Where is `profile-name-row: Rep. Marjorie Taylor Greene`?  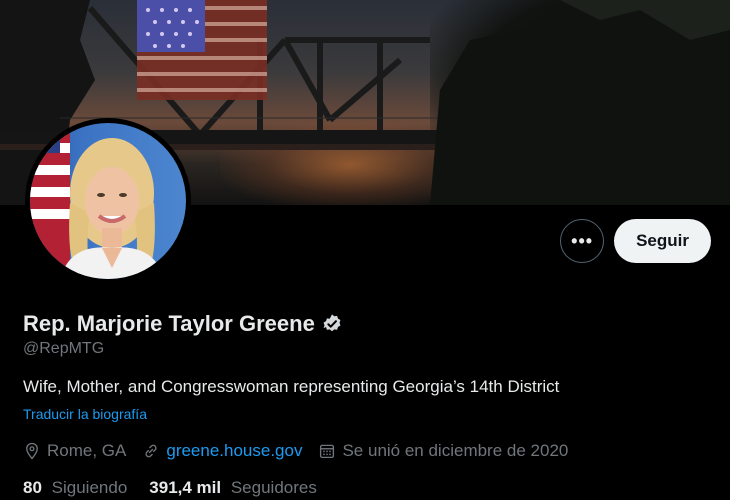 profile-name-row: Rep. Marjorie Taylor Greene is located at coordinates (183, 324).